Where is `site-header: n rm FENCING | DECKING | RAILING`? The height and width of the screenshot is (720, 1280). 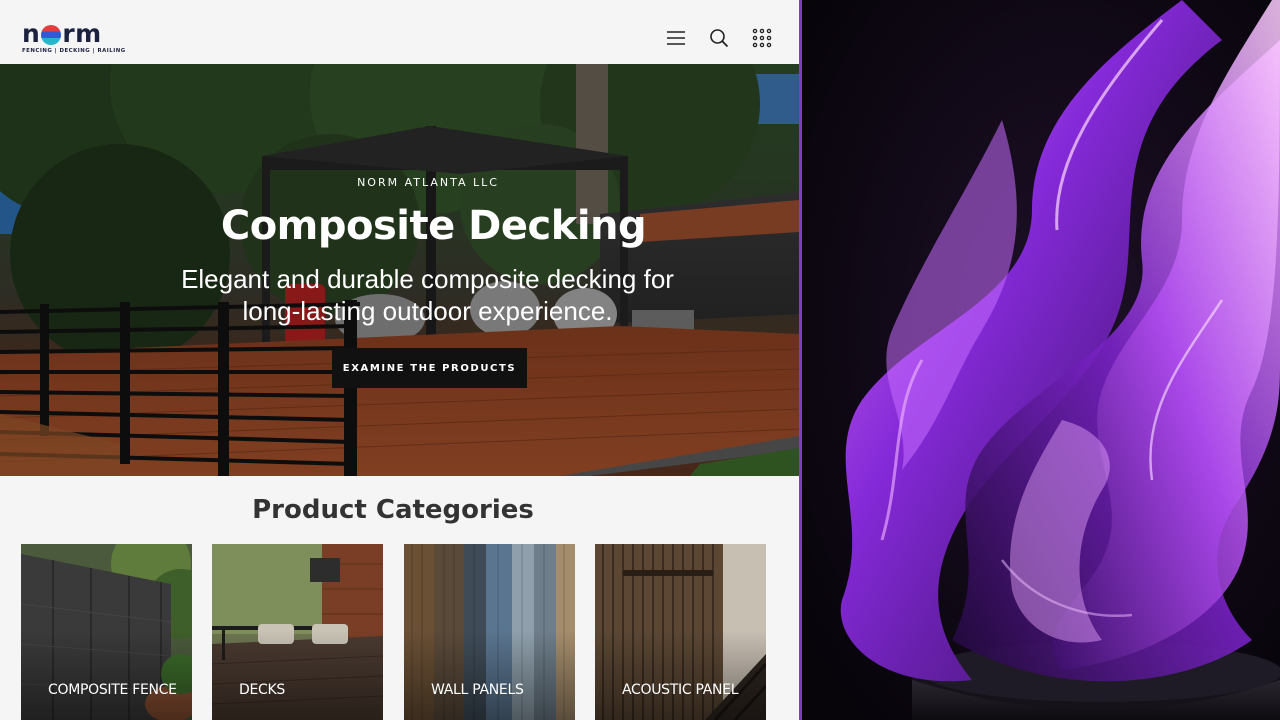
site-header: n rm FENCING | DECKING | RAILING is located at coordinates (399, 32).